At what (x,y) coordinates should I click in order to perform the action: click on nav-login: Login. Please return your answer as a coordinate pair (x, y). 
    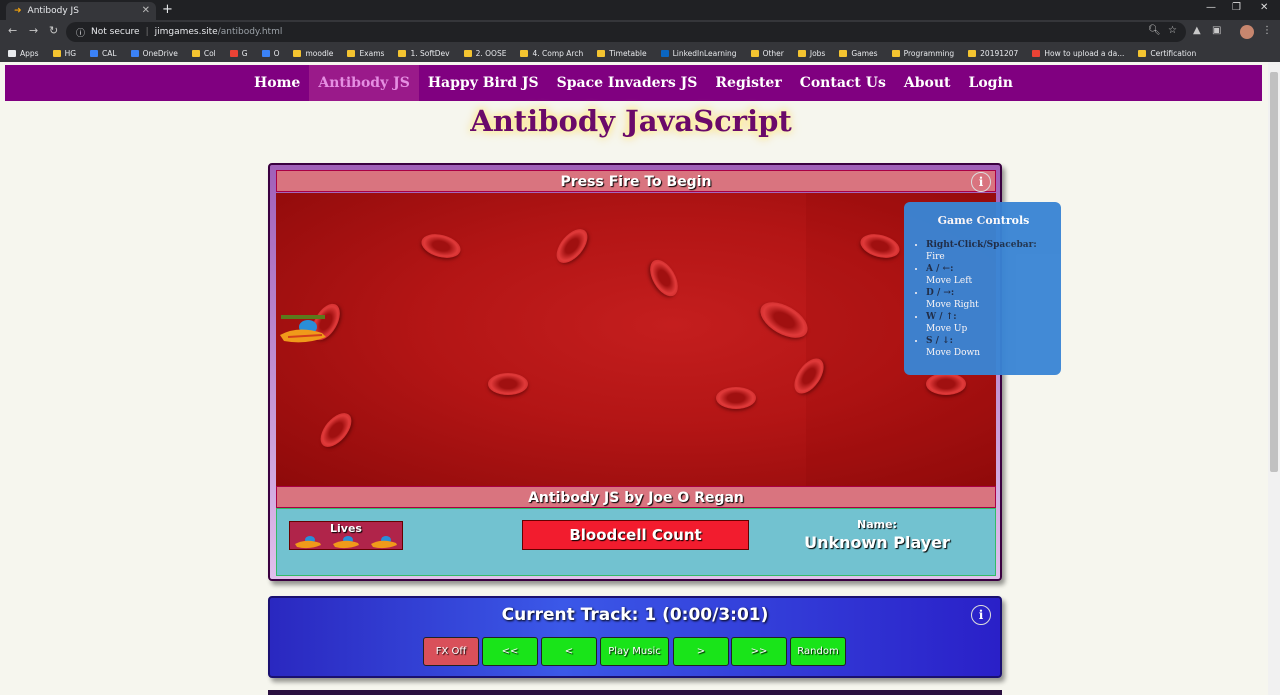
    Looking at the image, I should click on (991, 83).